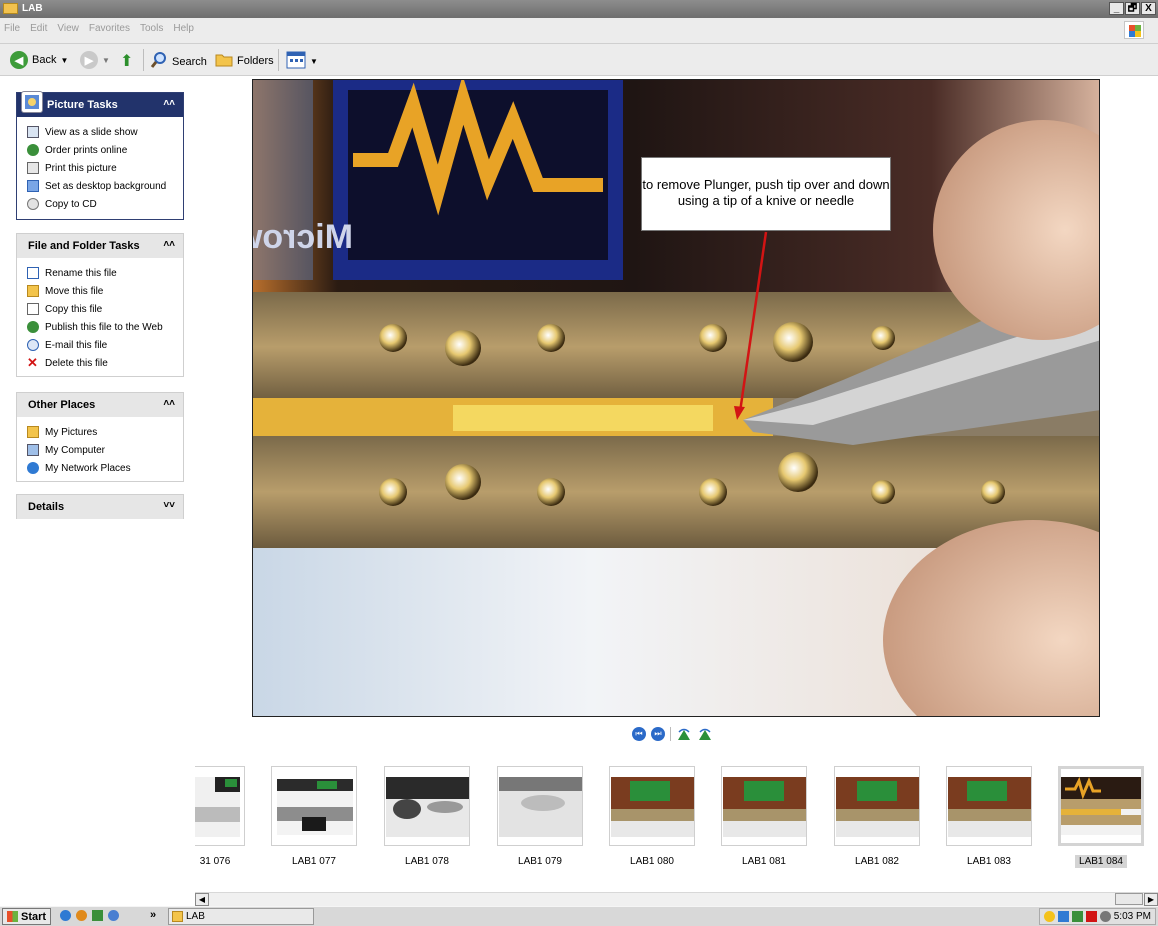 This screenshot has width=1158, height=926. What do you see at coordinates (81, 915) in the screenshot?
I see `media-player-icon` at bounding box center [81, 915].